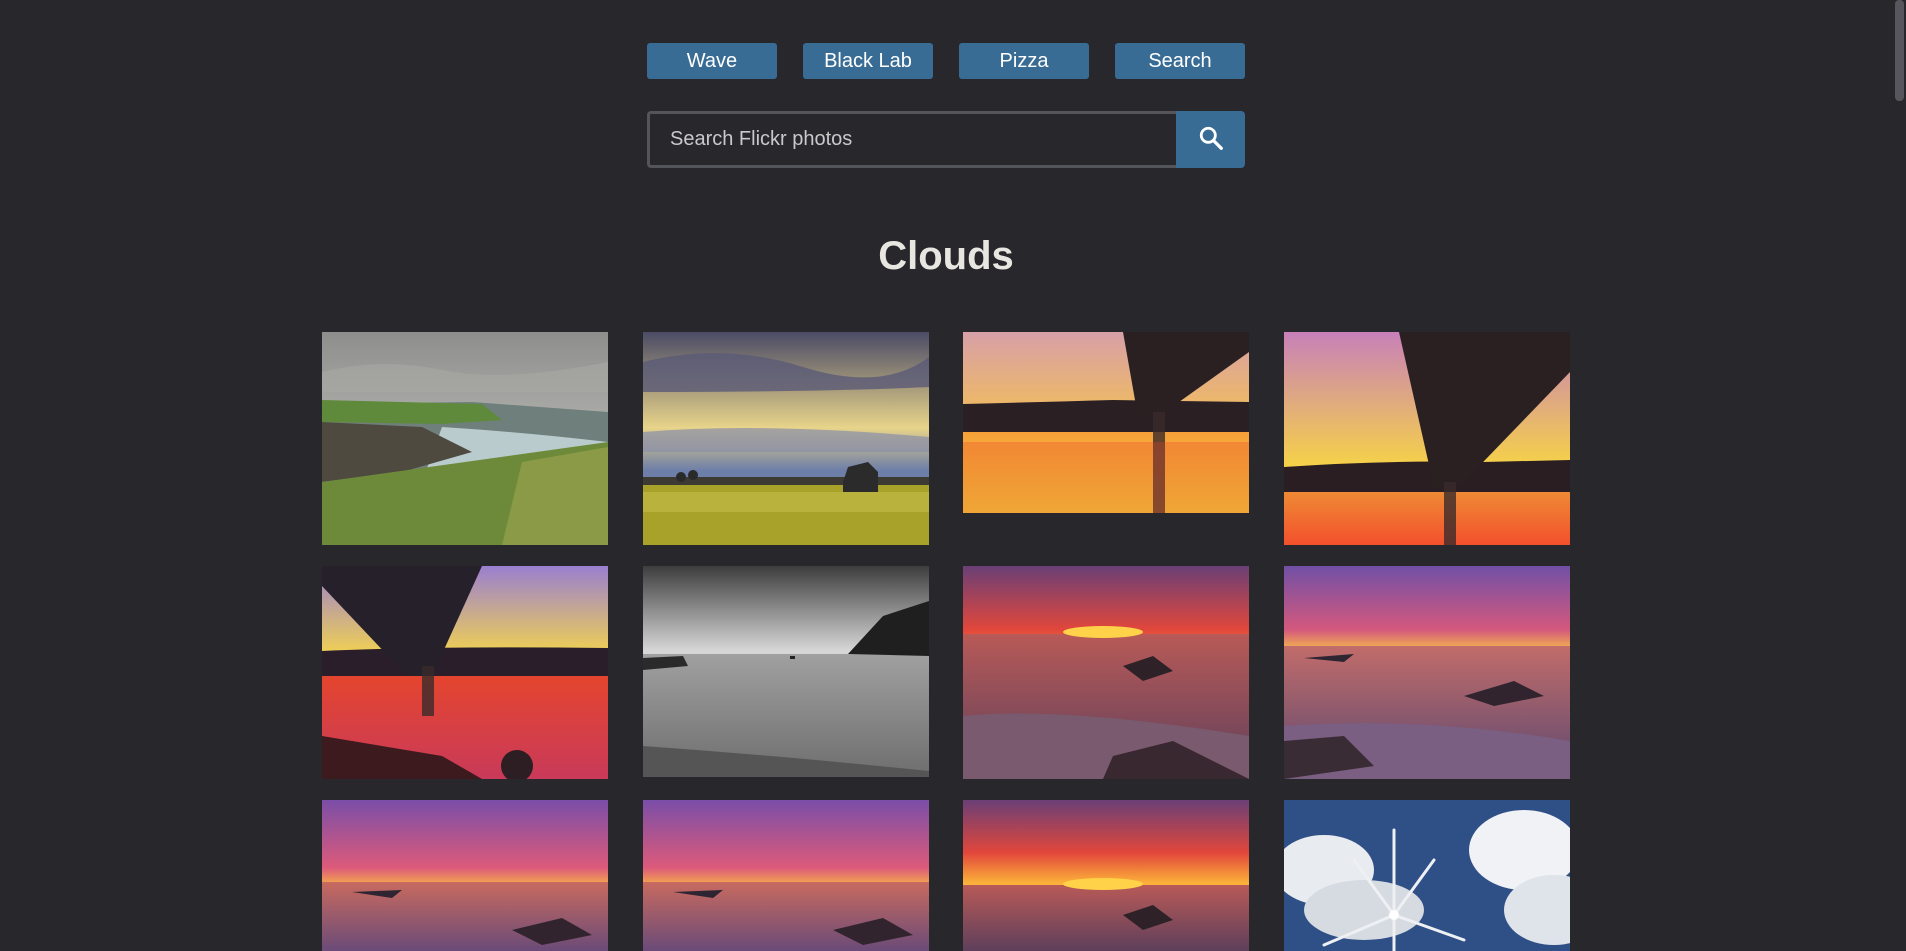 The image size is (1906, 951). What do you see at coordinates (868, 61) in the screenshot?
I see `black-lab-button: Black Lab` at bounding box center [868, 61].